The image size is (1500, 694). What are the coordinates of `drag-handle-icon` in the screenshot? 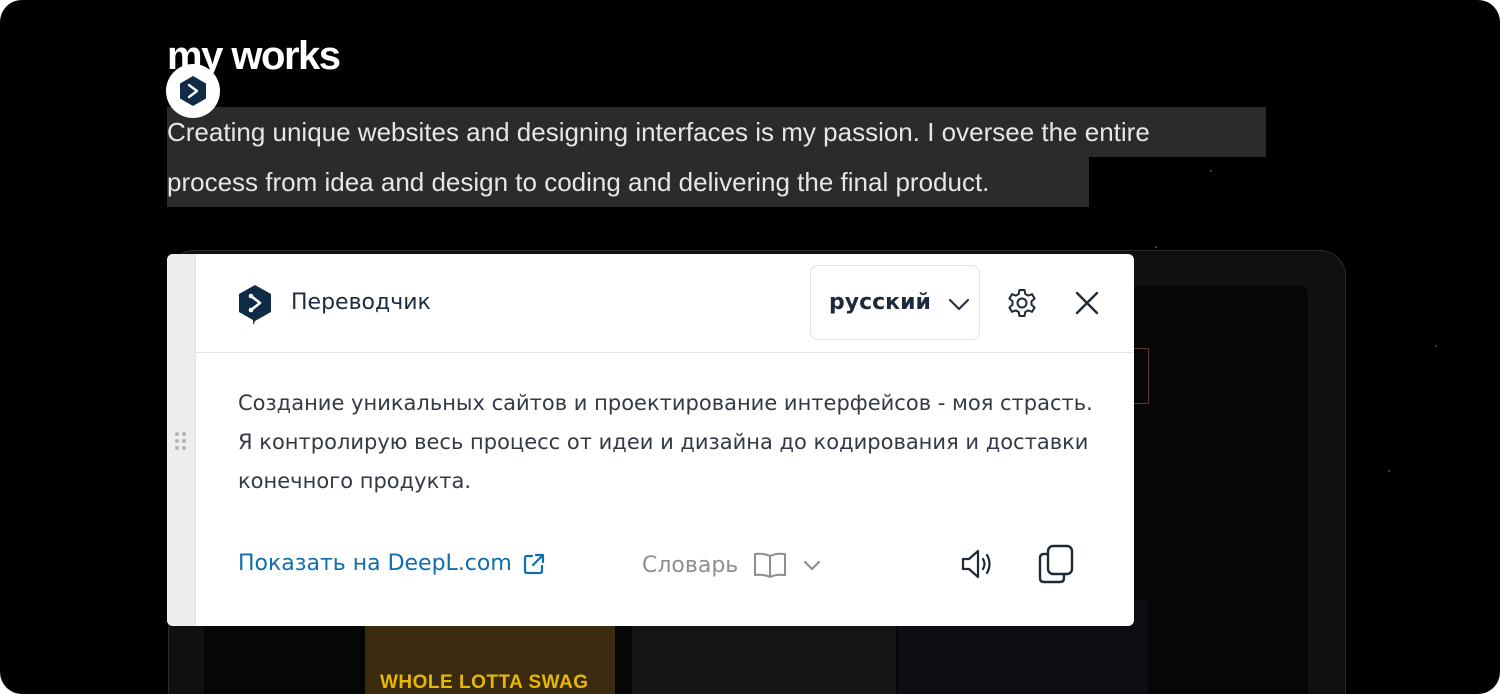 It's located at (180, 441).